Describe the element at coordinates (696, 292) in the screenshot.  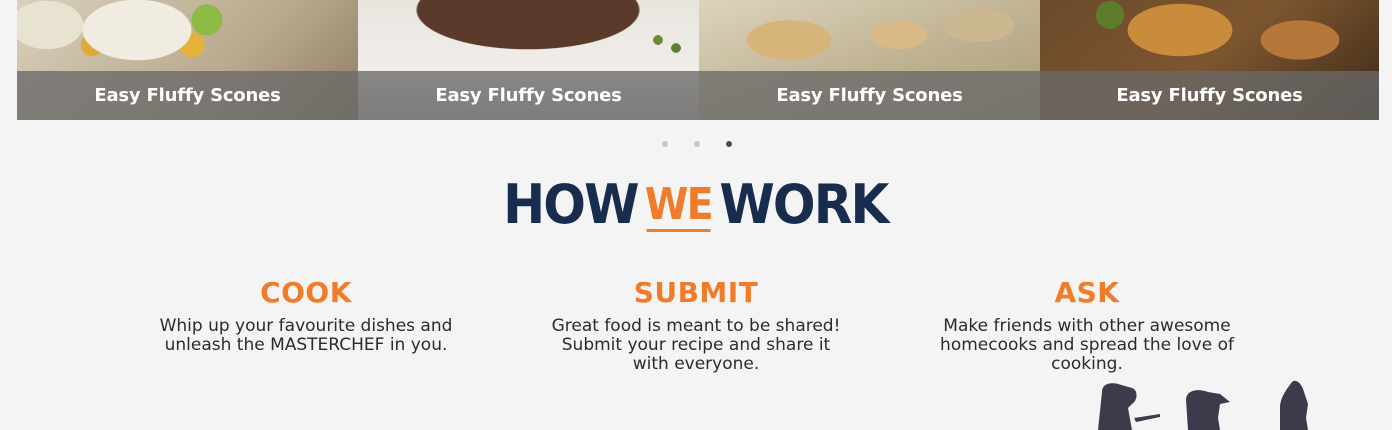
I see `step-title: SUBMIT` at that location.